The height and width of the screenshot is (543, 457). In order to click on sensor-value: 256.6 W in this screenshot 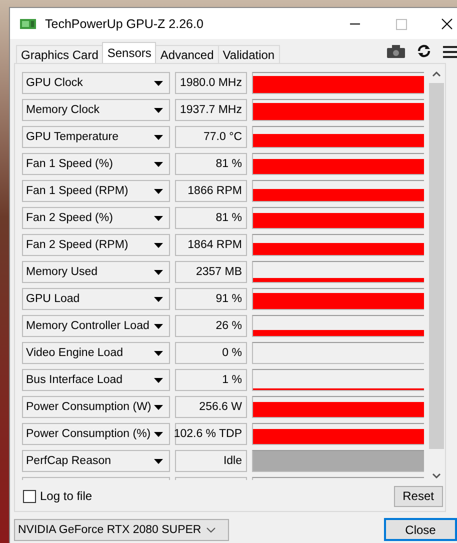, I will do `click(211, 407)`.